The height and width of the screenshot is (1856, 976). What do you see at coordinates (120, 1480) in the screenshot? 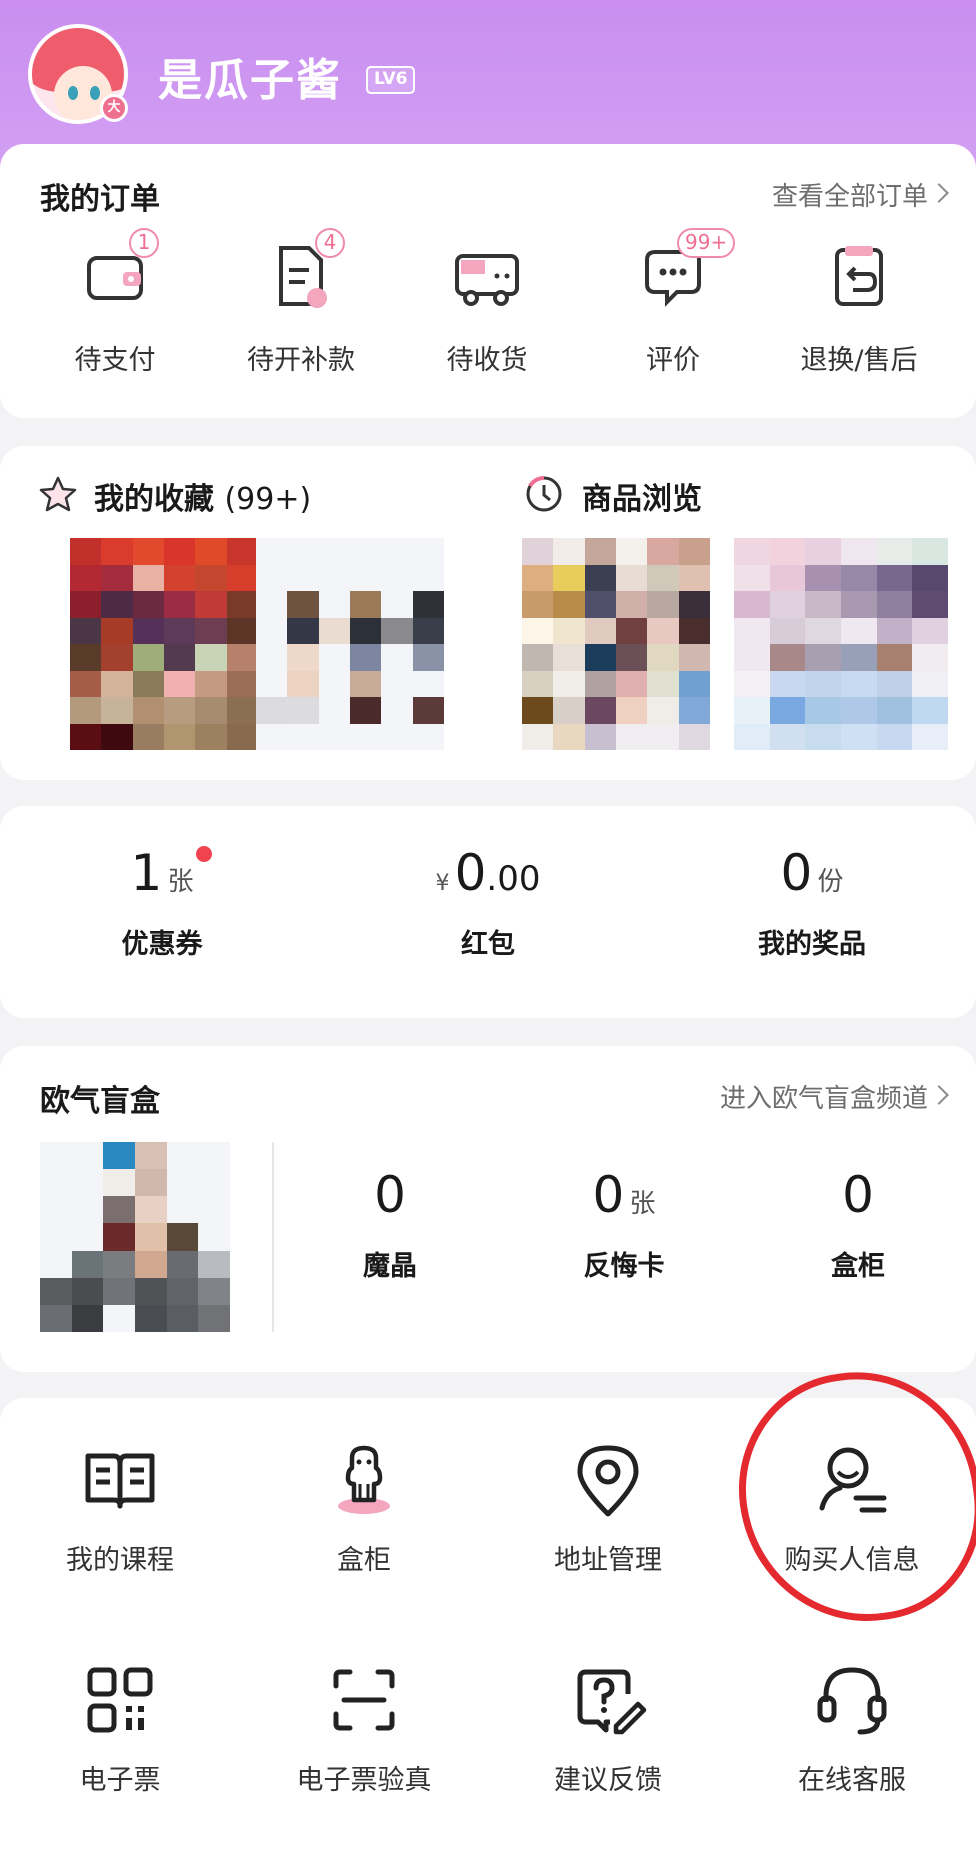
I see `book-icon` at bounding box center [120, 1480].